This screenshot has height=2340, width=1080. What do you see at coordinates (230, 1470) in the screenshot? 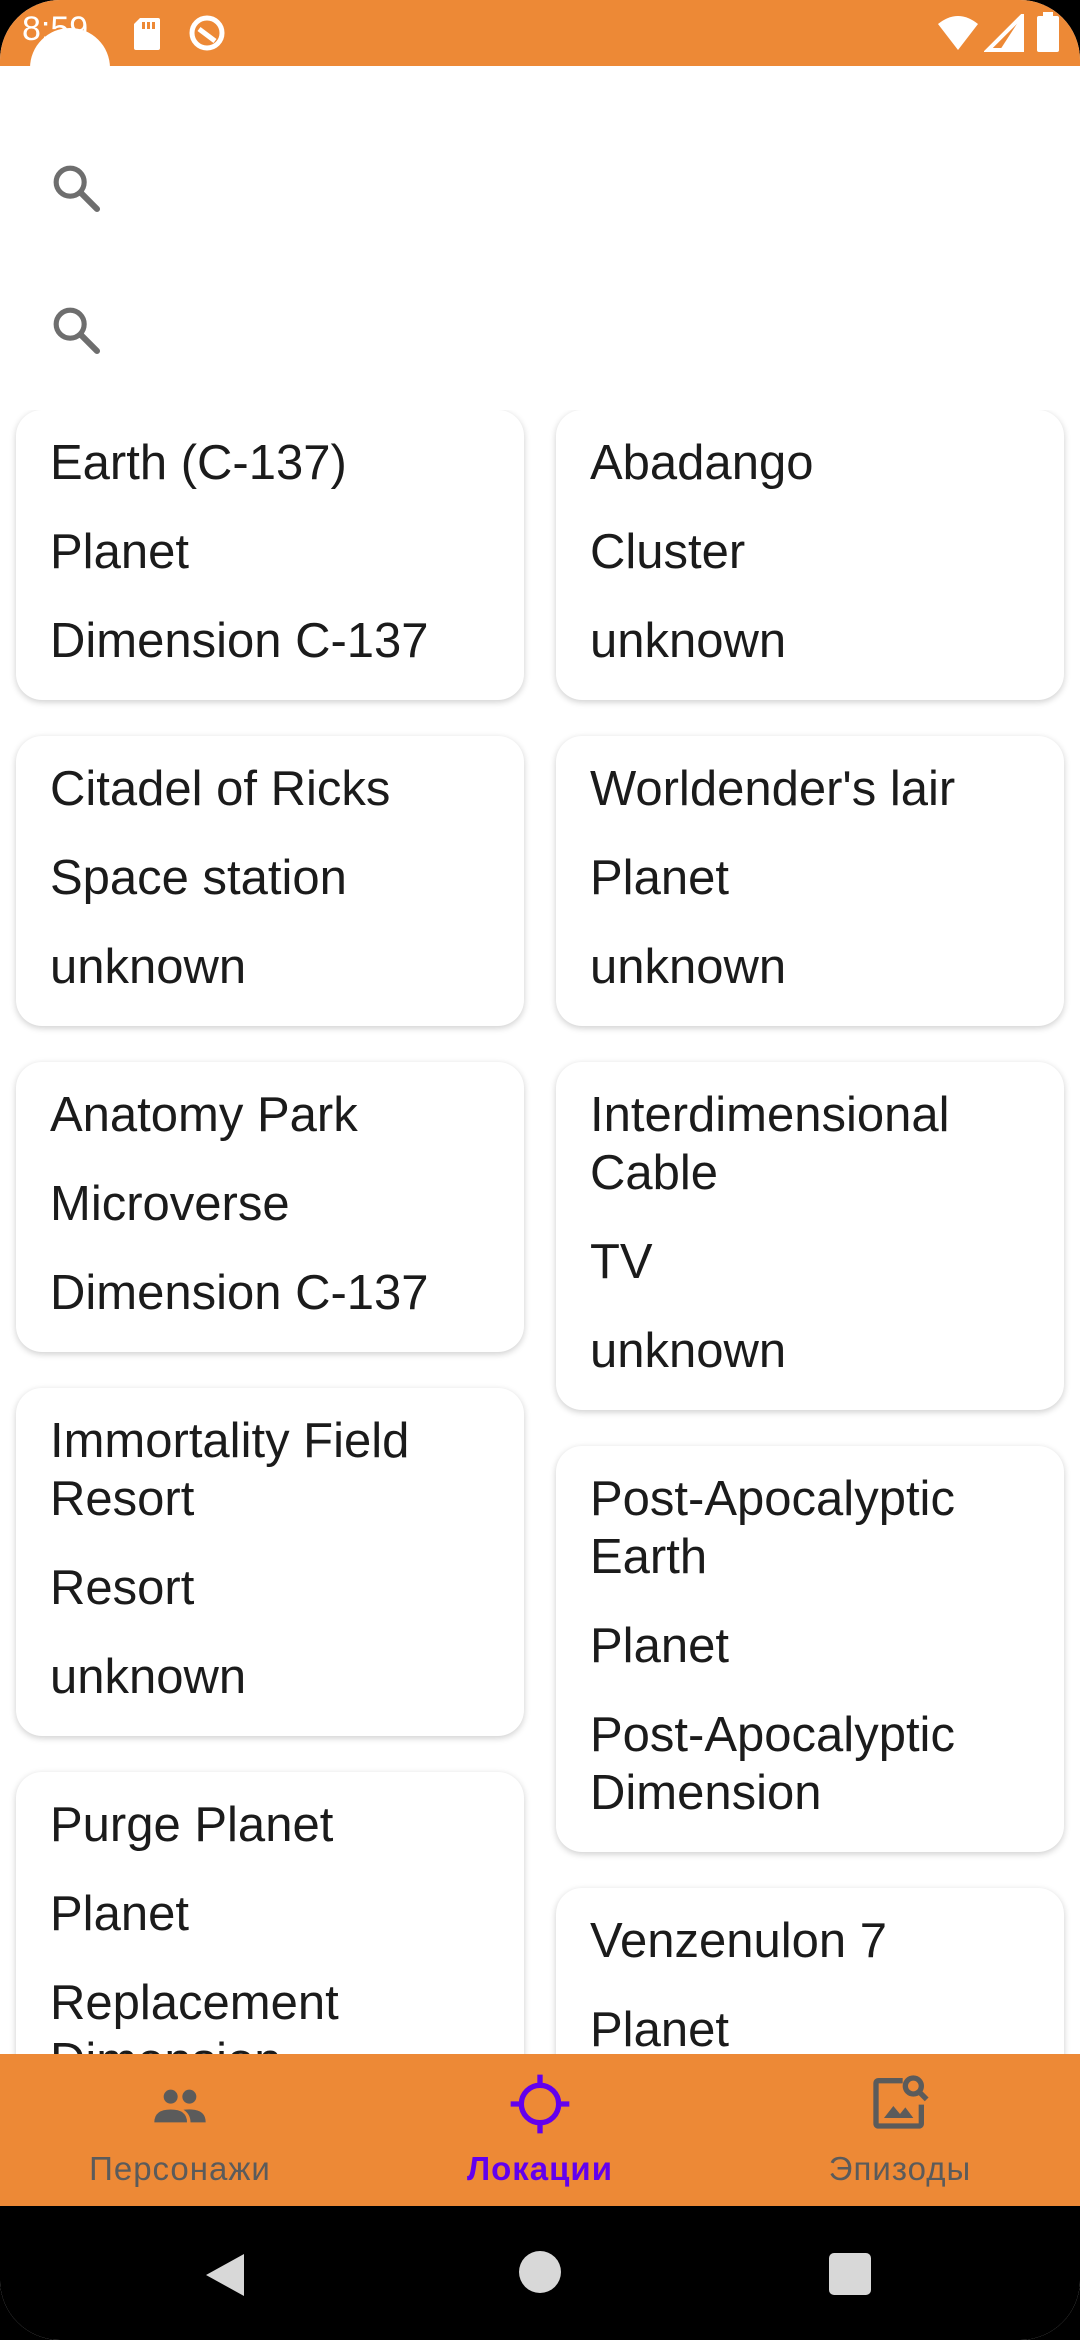
I see `location-name: Immortality Field Resort` at bounding box center [230, 1470].